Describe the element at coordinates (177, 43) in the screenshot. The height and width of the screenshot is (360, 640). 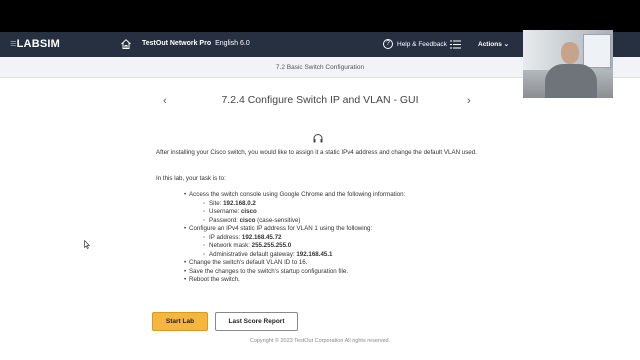
I see `course-name: TestOut Network Pro` at that location.